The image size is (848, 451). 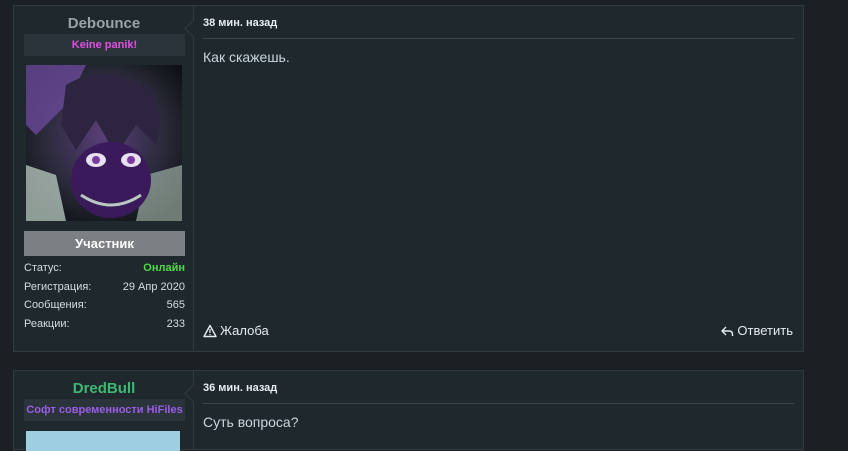 I want to click on stat-reactions: Реакции: 233, so click(x=104, y=324).